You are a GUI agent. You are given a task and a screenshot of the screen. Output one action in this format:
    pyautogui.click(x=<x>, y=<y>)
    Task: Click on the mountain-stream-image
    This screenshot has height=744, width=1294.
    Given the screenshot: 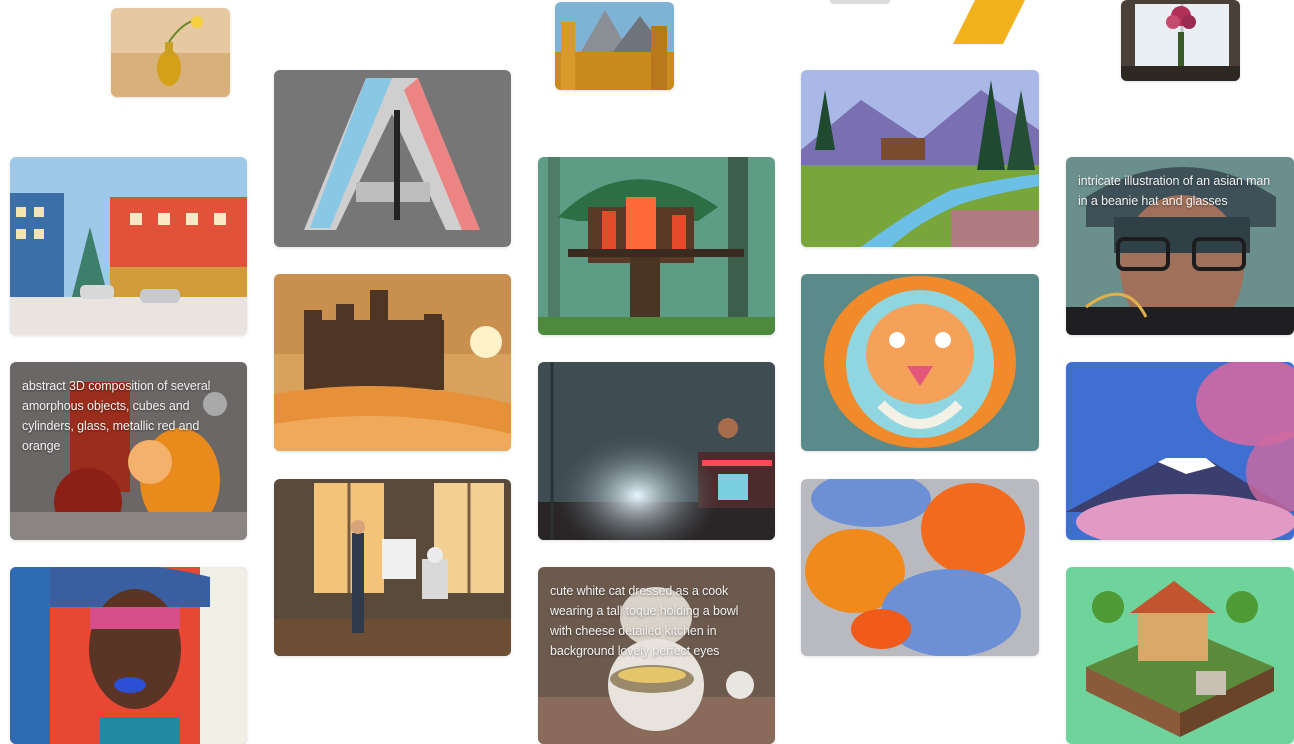 What is the action you would take?
    pyautogui.click(x=920, y=158)
    